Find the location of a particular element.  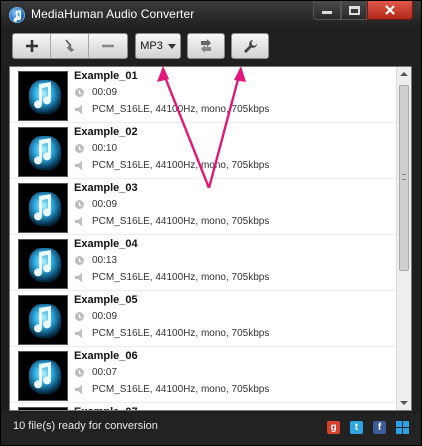

item-duration: 00:10 is located at coordinates (105, 148).